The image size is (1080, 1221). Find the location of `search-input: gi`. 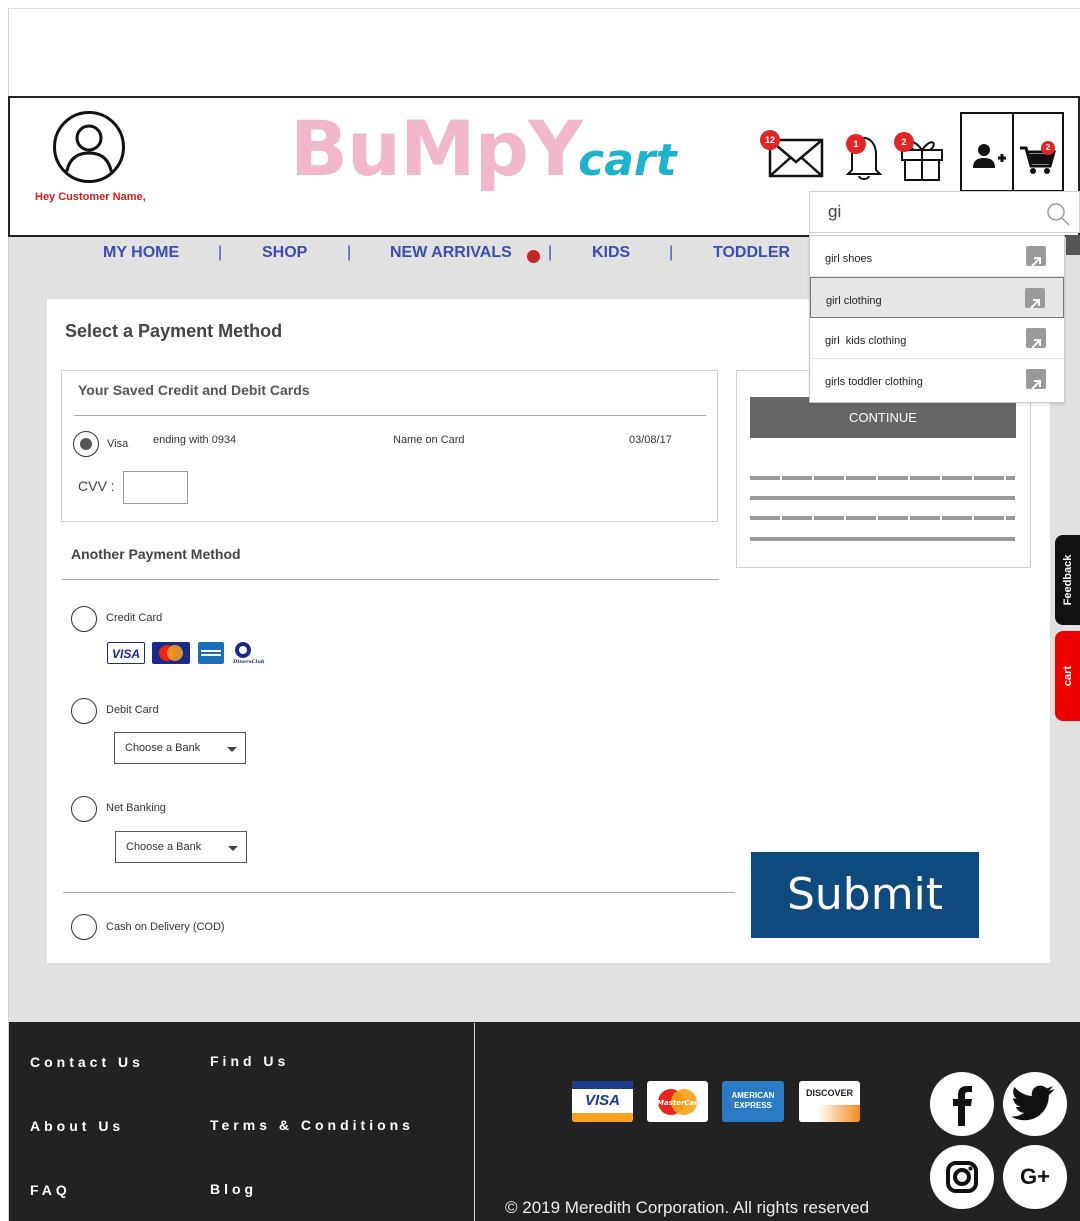

search-input: gi is located at coordinates (944, 212).